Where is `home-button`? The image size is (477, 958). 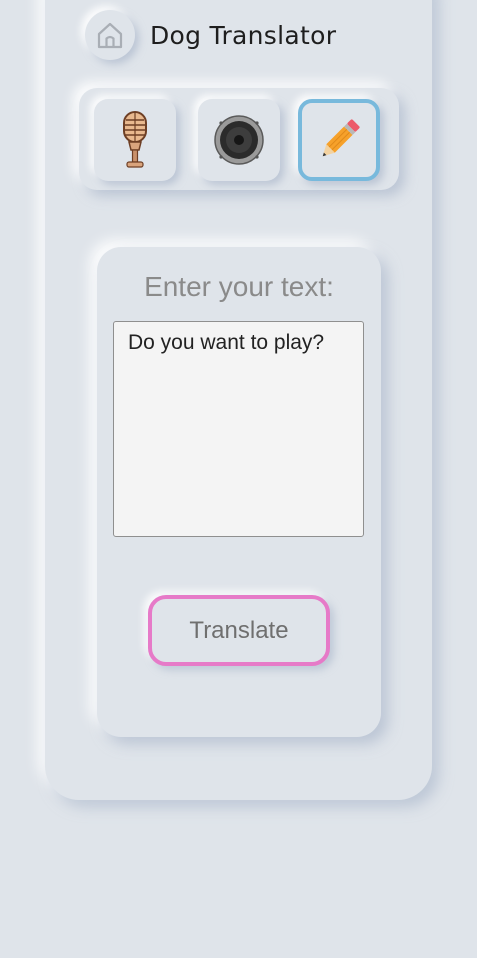
home-button is located at coordinates (110, 35).